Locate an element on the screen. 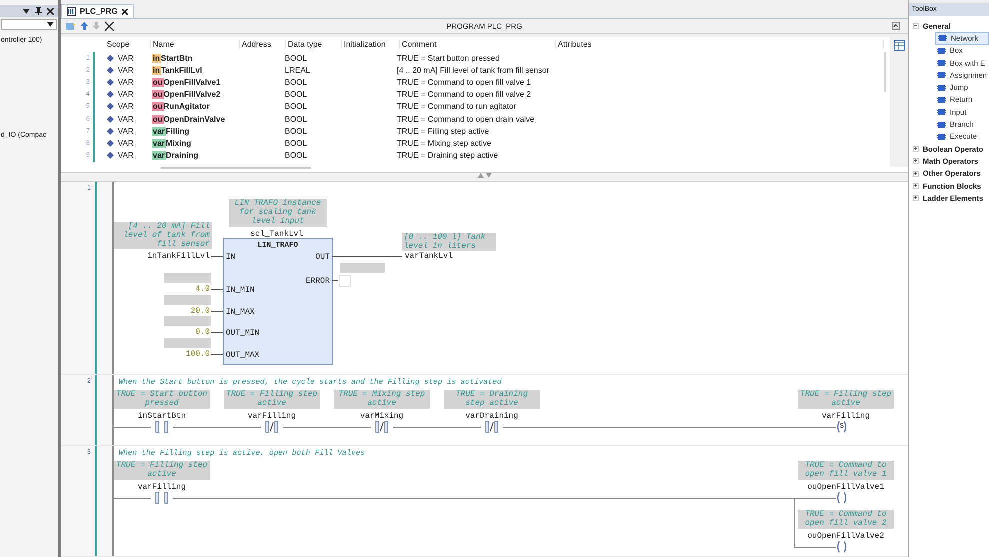 This screenshot has height=557, width=989. input-variable: inTankFillLvl is located at coordinates (179, 256).